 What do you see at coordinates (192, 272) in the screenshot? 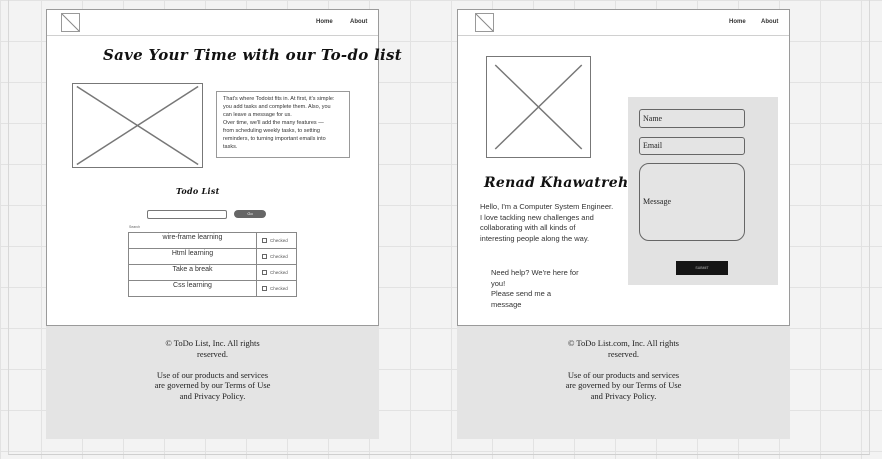
I see `task-label: Take a break` at bounding box center [192, 272].